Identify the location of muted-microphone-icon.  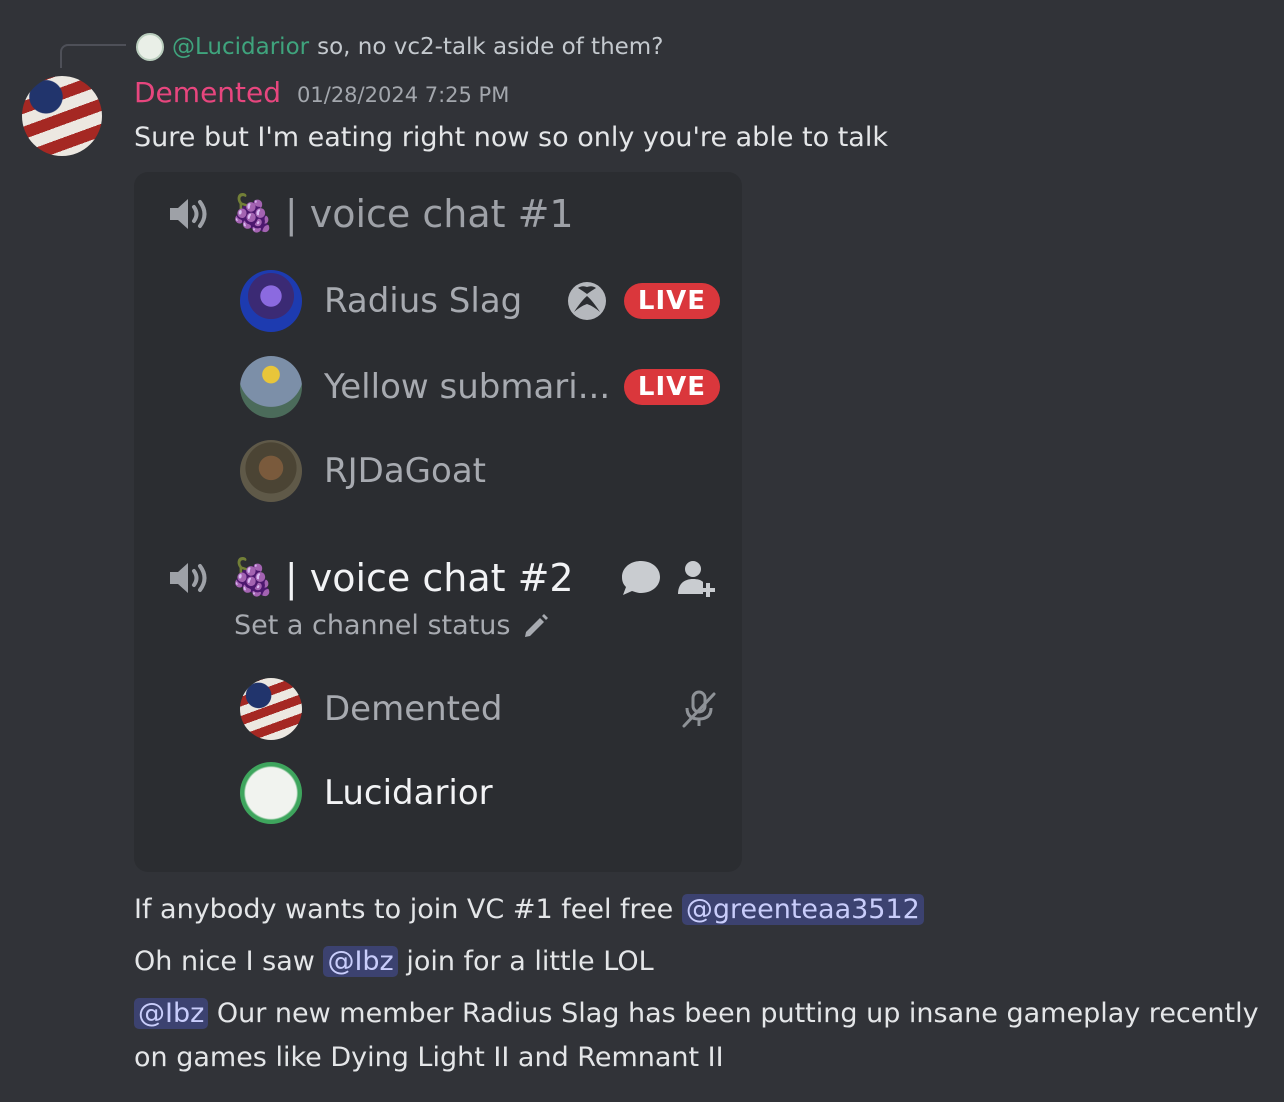
(699, 709).